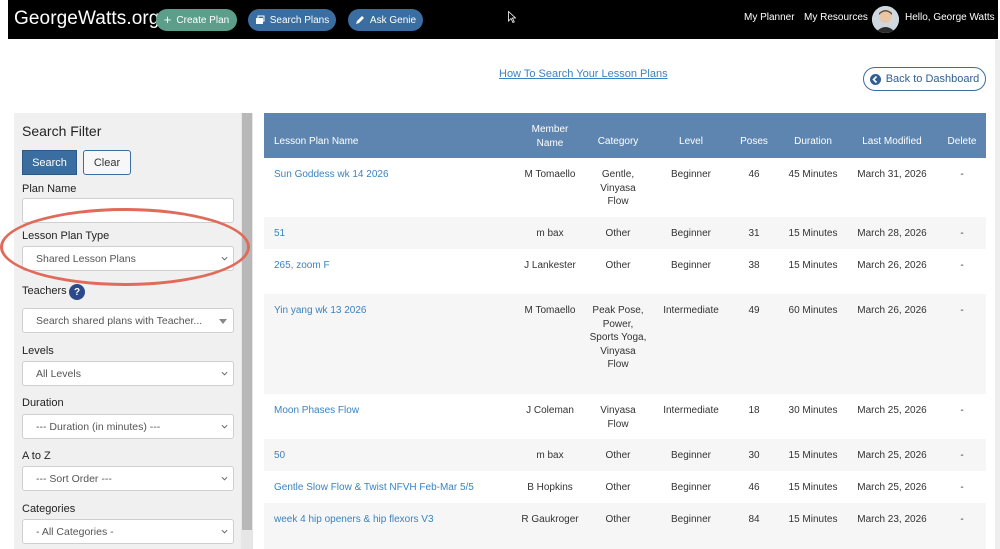  I want to click on create-plan-button: + Create Plan, so click(196, 20).